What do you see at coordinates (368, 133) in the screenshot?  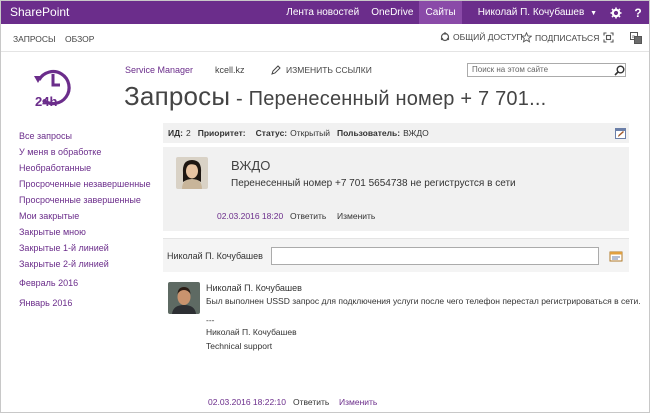 I see `user-label: Пользователь:` at bounding box center [368, 133].